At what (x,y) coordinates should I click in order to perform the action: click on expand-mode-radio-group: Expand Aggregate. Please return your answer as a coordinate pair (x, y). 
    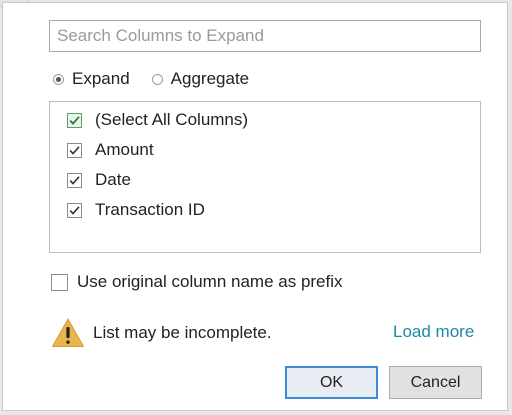
    Looking at the image, I should click on (151, 79).